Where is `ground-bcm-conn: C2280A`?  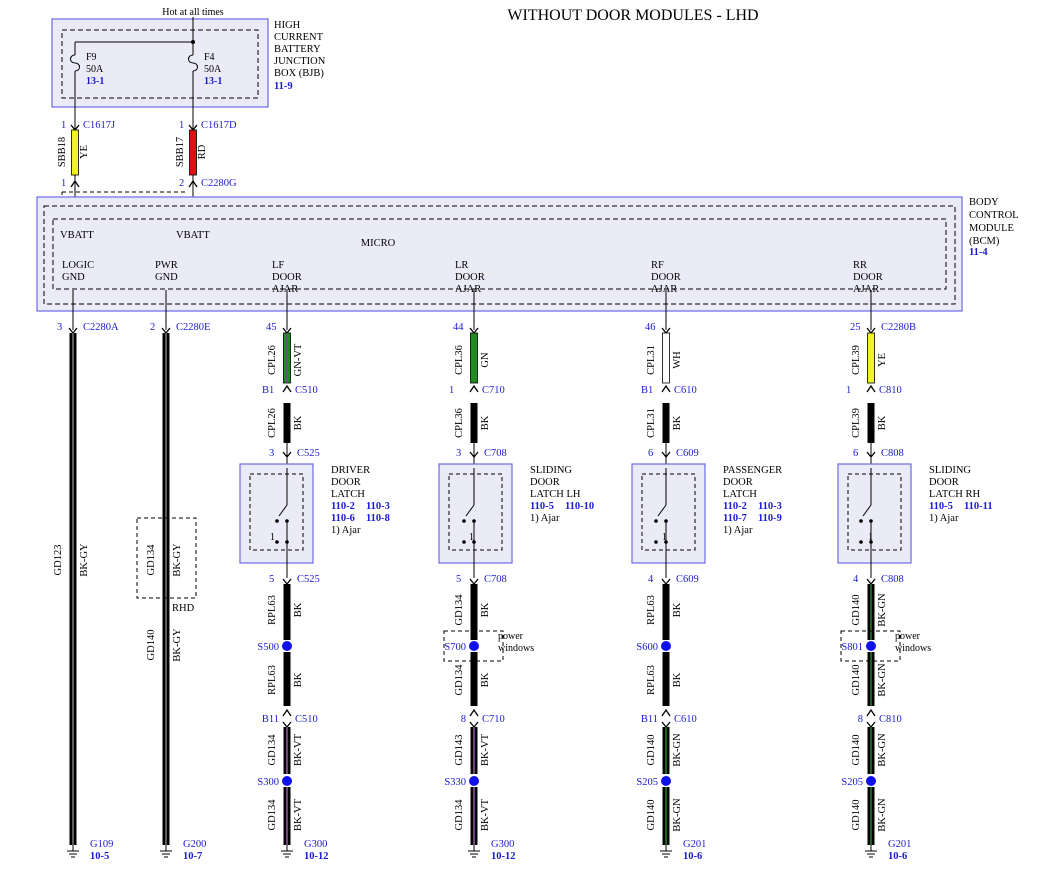 ground-bcm-conn: C2280A is located at coordinates (101, 327).